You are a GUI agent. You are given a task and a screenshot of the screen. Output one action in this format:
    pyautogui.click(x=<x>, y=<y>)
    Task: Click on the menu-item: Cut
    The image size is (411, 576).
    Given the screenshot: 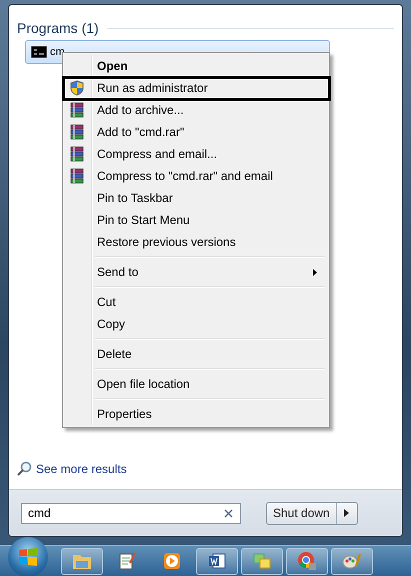 What is the action you would take?
    pyautogui.click(x=196, y=302)
    